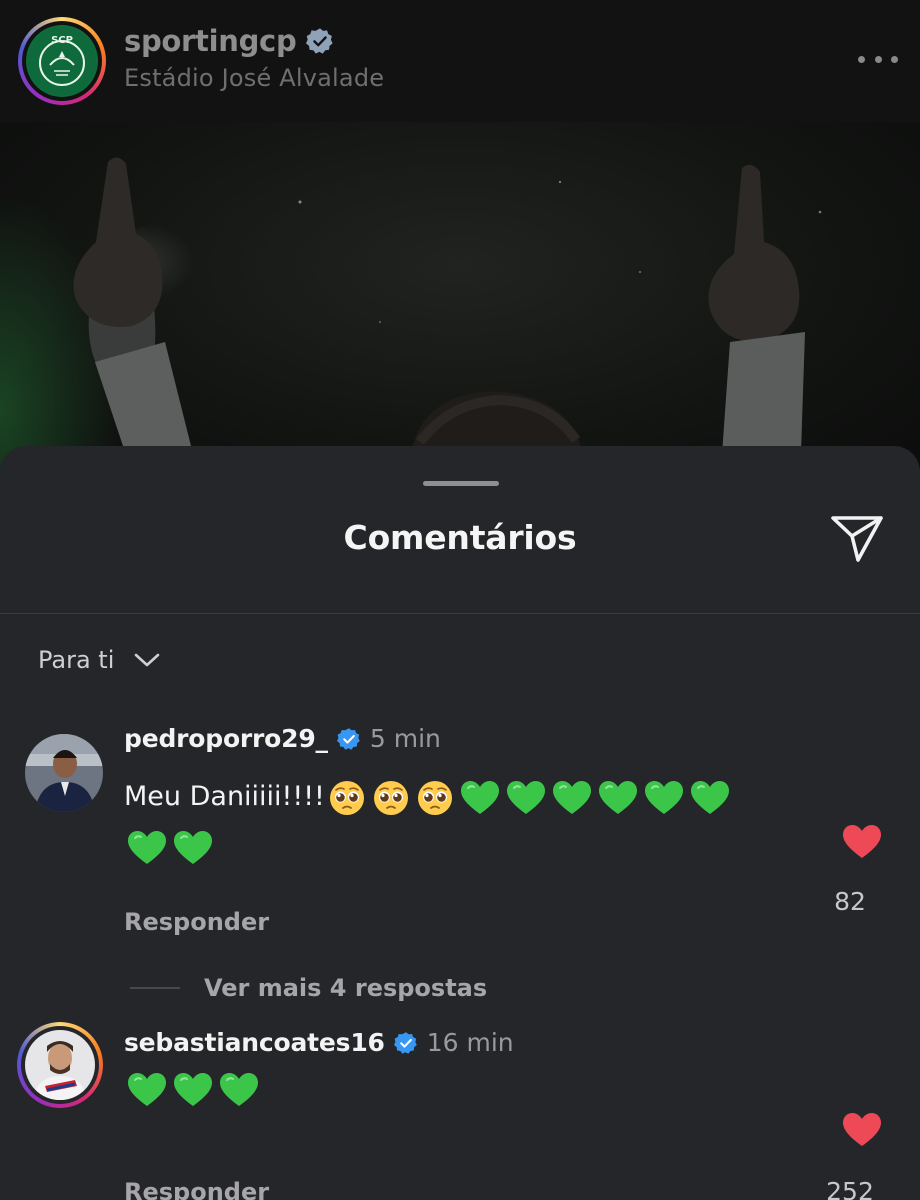  What do you see at coordinates (210, 41) in the screenshot?
I see `account-name: sportingcp` at bounding box center [210, 41].